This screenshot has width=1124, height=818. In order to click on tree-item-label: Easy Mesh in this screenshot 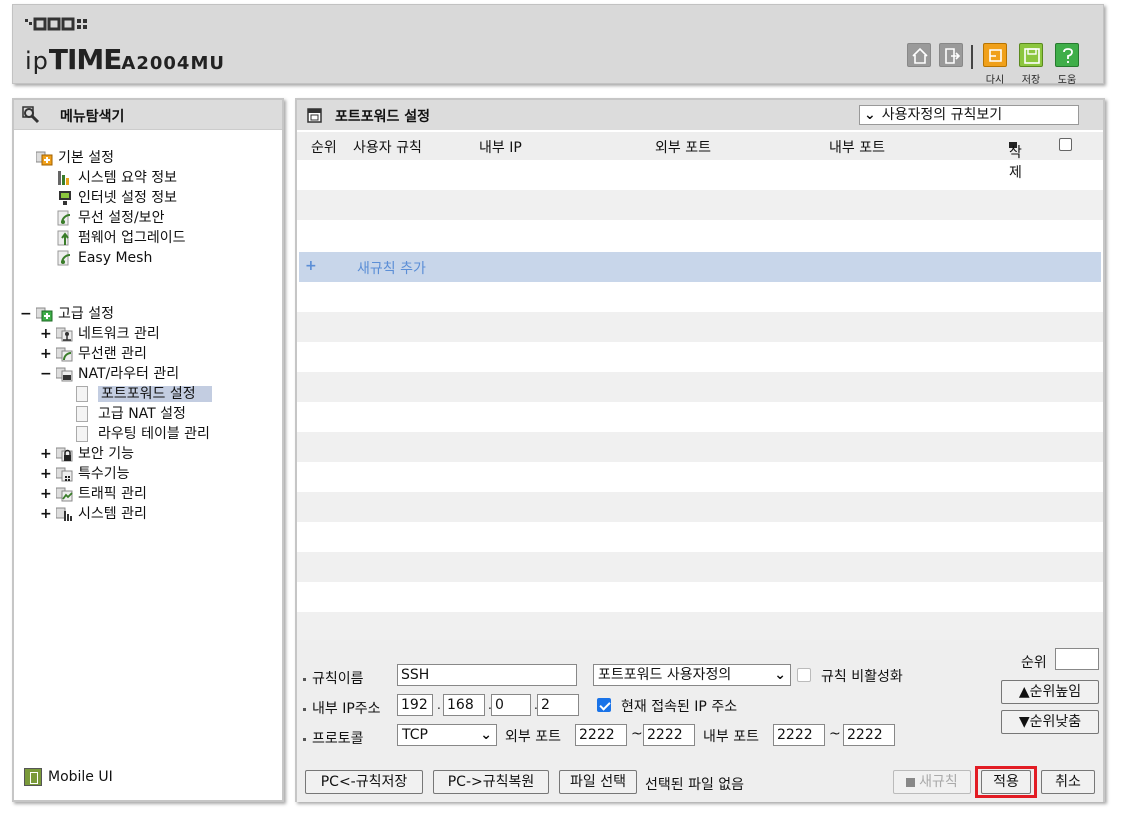, I will do `click(115, 258)`.